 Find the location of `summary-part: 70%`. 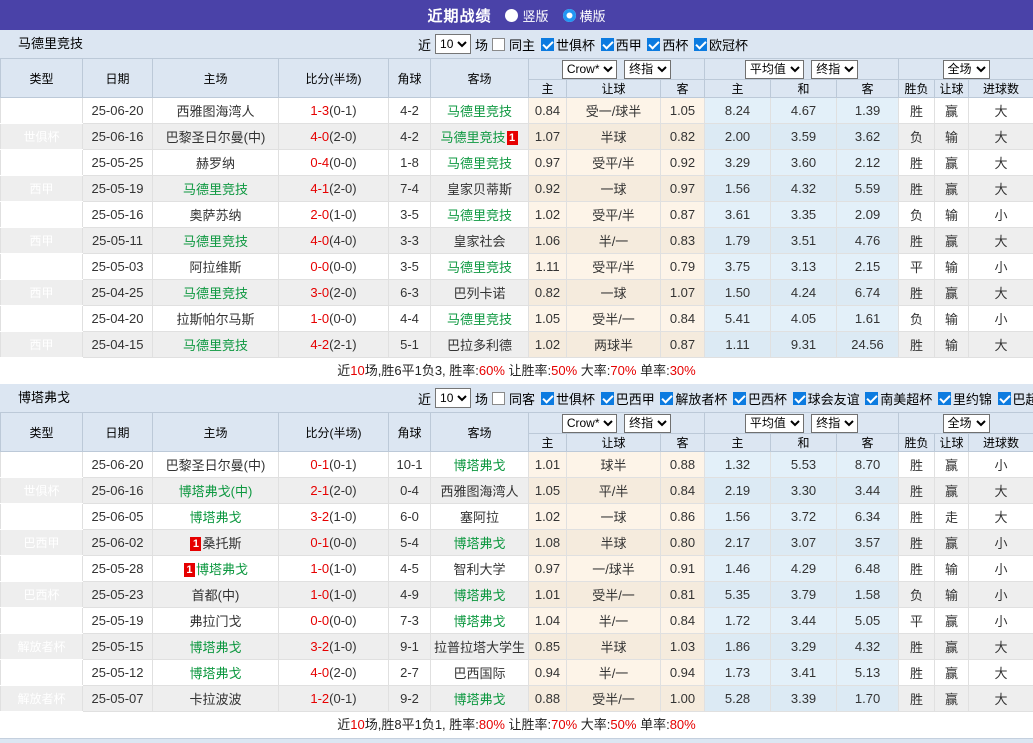

summary-part: 70% is located at coordinates (564, 724).